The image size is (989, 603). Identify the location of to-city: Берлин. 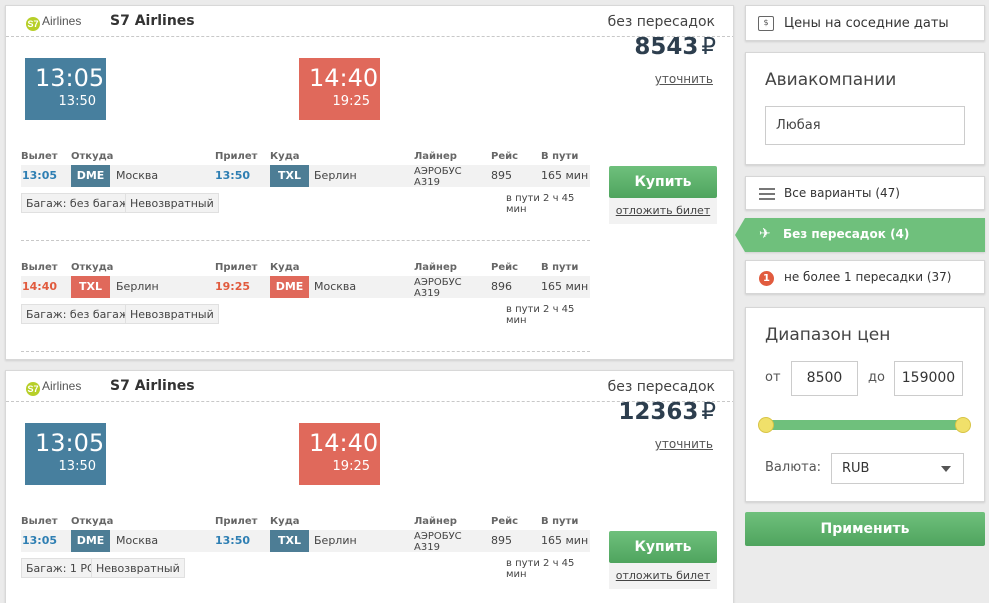
(335, 175).